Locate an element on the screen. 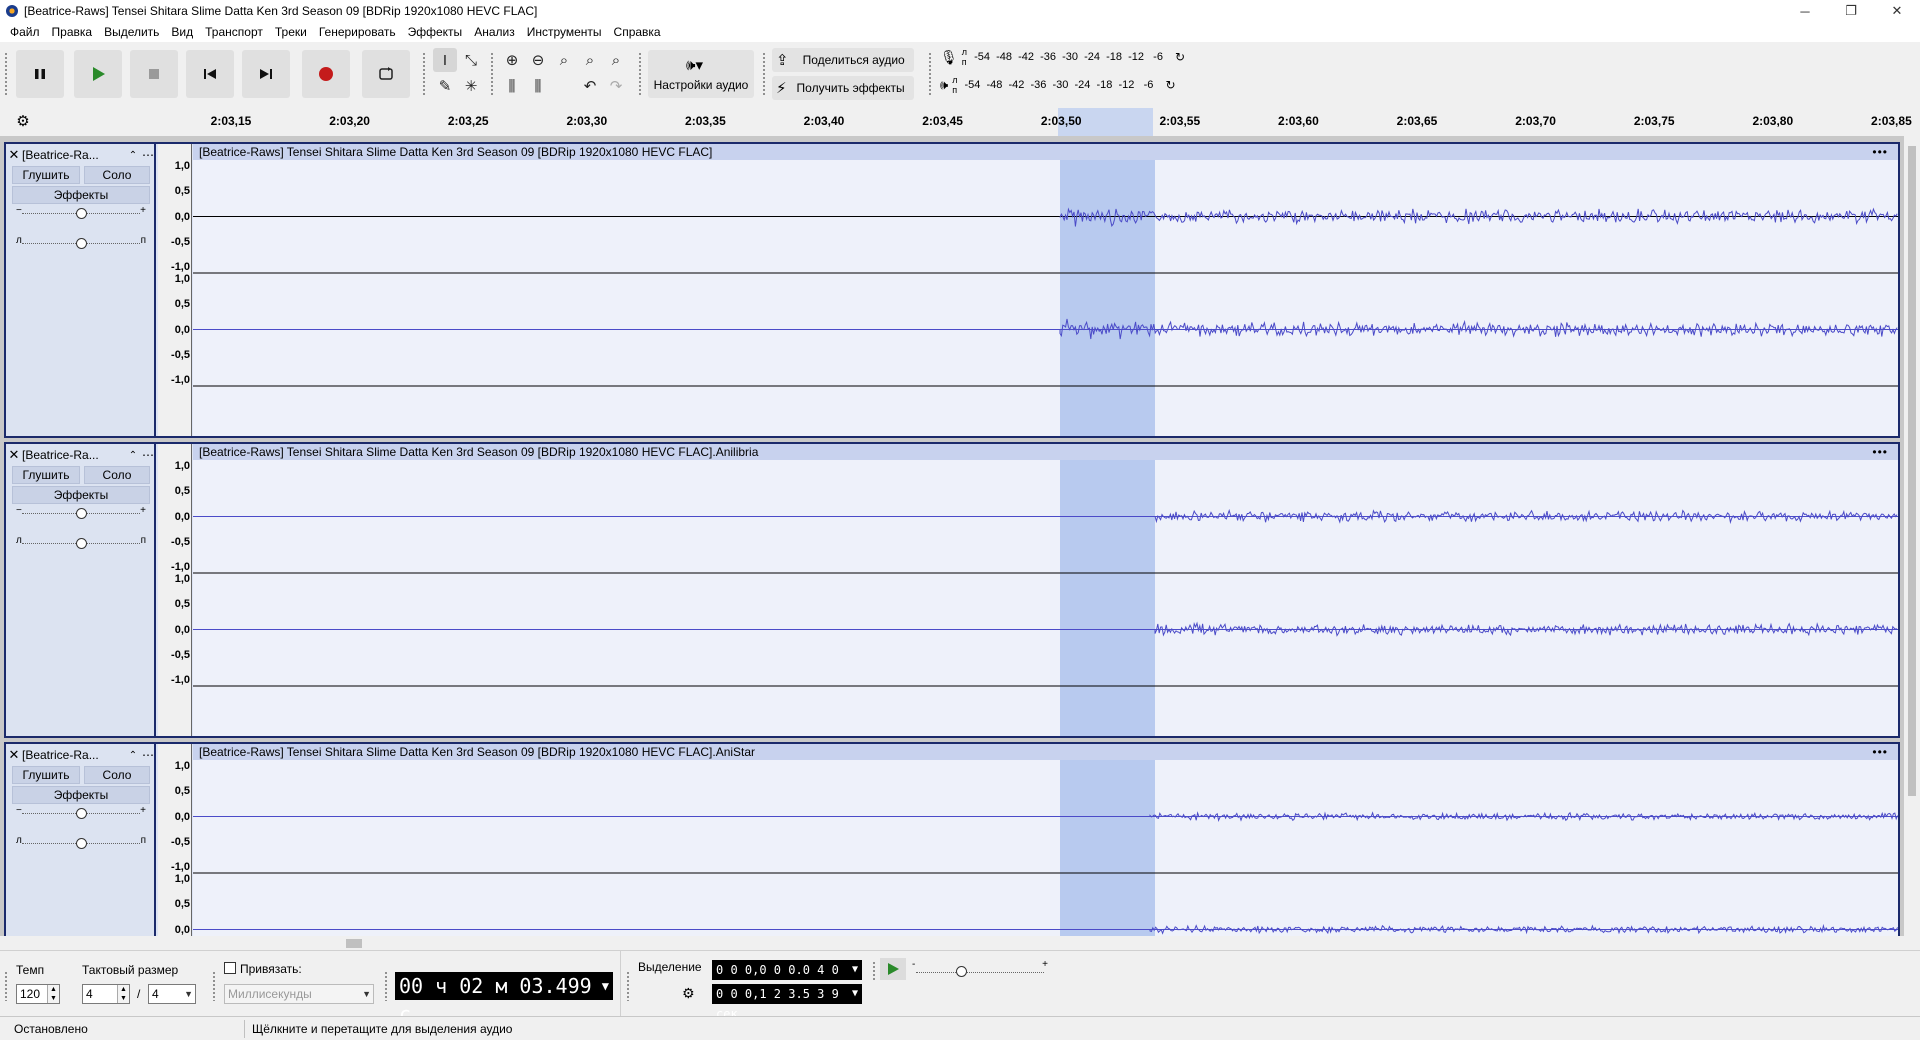 This screenshot has height=1040, width=1920. share-audio-button: ⇪ Поделиться аудио is located at coordinates (843, 60).